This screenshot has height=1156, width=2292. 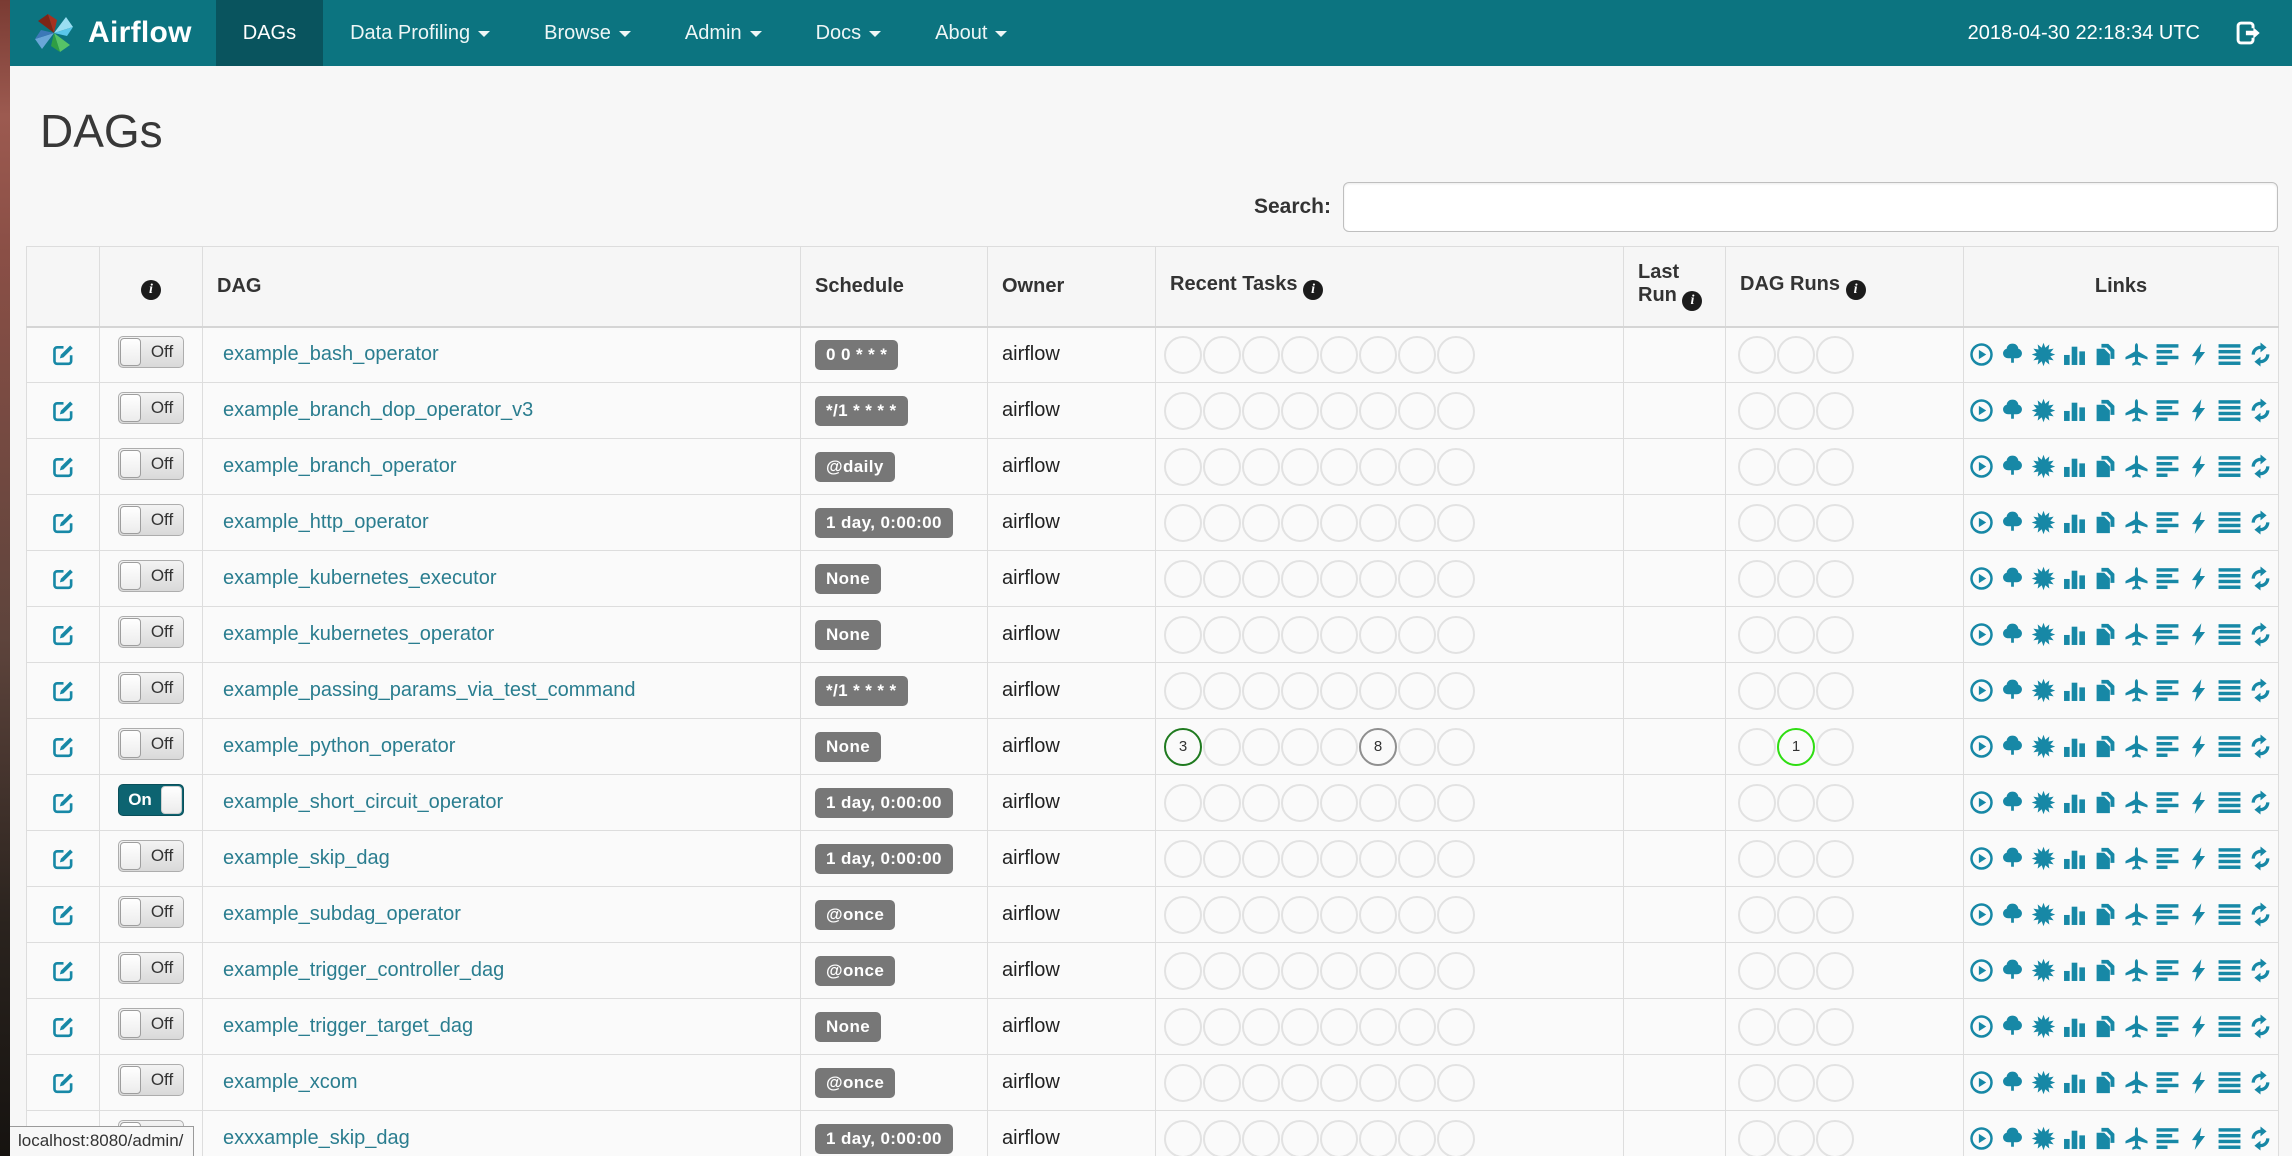 What do you see at coordinates (2043, 522) in the screenshot?
I see `graph-view-icon` at bounding box center [2043, 522].